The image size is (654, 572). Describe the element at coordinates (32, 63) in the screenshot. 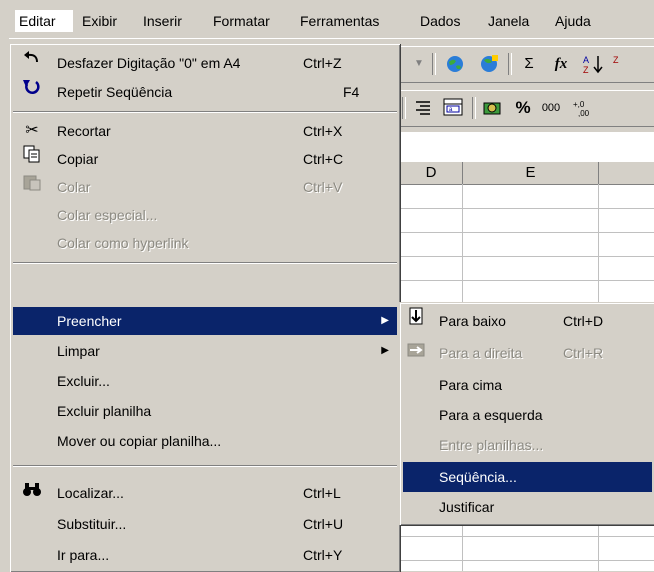

I see `undo-icon` at that location.